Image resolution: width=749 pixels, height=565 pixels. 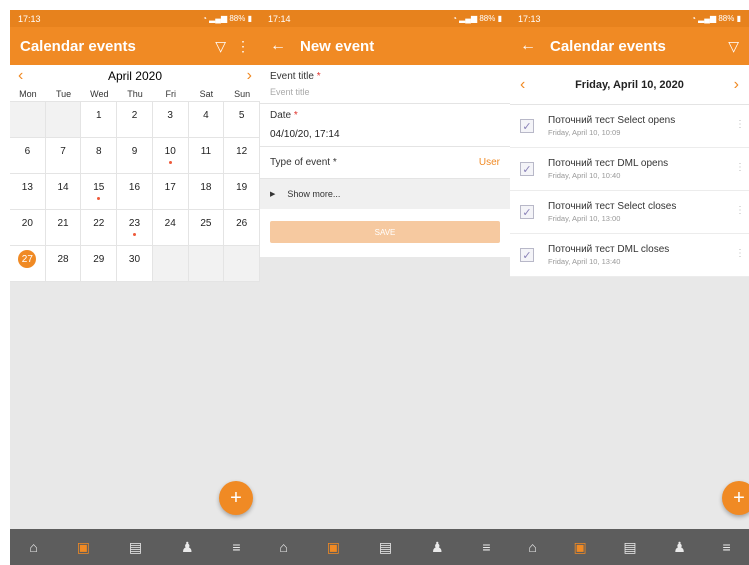 I want to click on calendar-day: 13, so click(x=28, y=192).